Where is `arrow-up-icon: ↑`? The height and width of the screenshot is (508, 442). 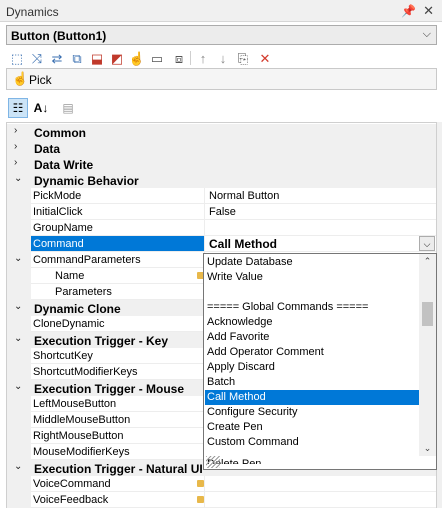
arrow-up-icon: ↑ is located at coordinates (203, 58).